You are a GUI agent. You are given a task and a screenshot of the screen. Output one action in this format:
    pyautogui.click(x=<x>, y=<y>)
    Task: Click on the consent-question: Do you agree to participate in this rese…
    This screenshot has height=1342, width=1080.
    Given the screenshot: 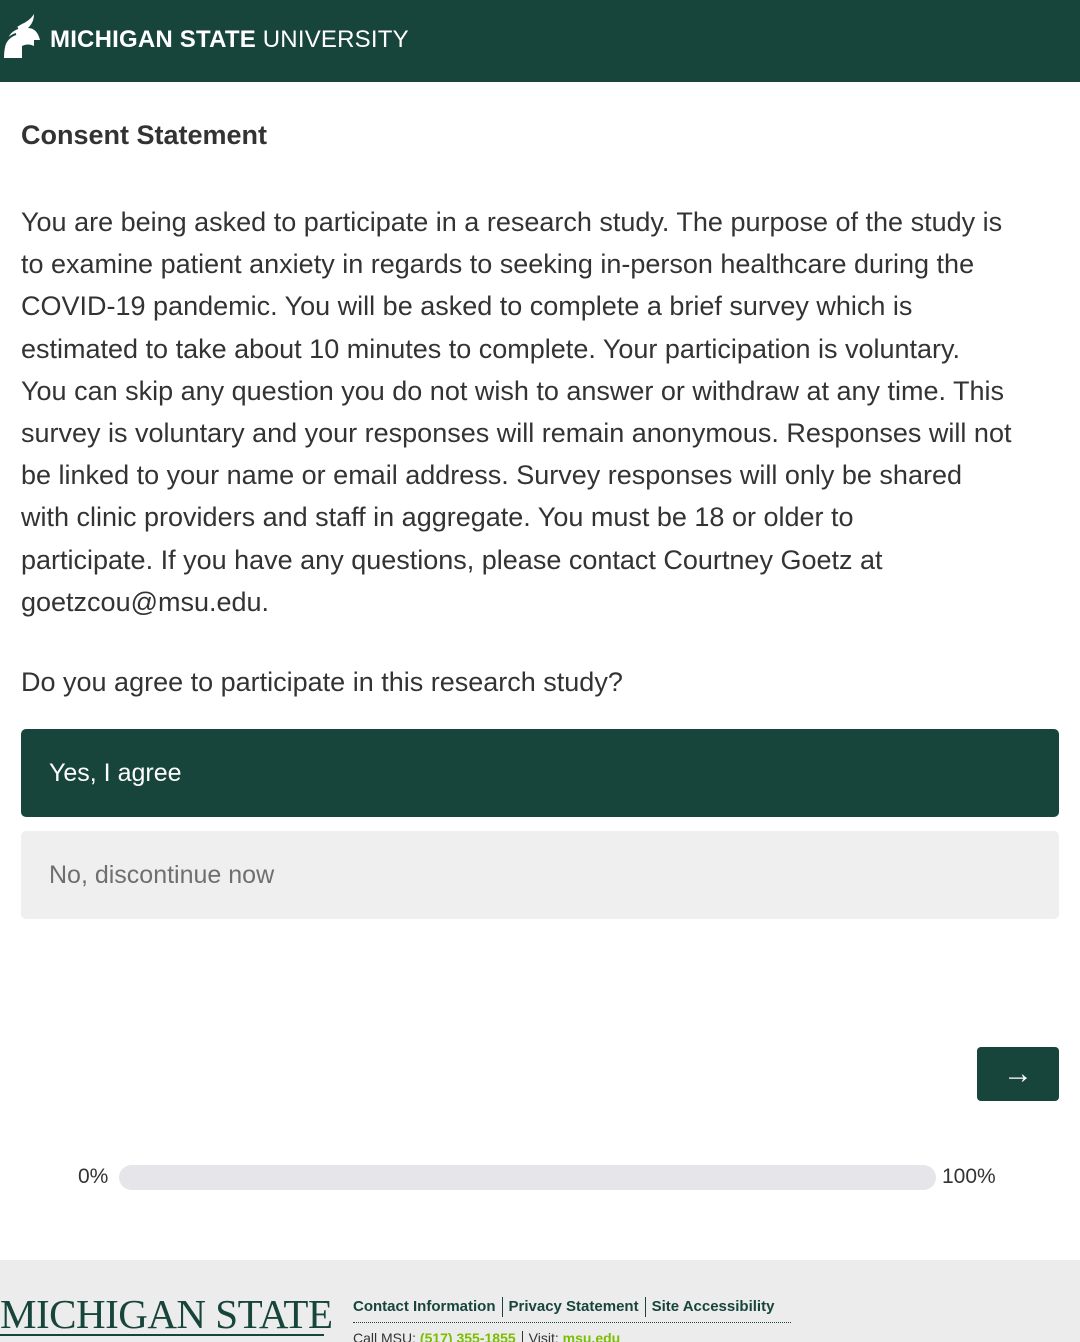 What is the action you would take?
    pyautogui.click(x=322, y=682)
    